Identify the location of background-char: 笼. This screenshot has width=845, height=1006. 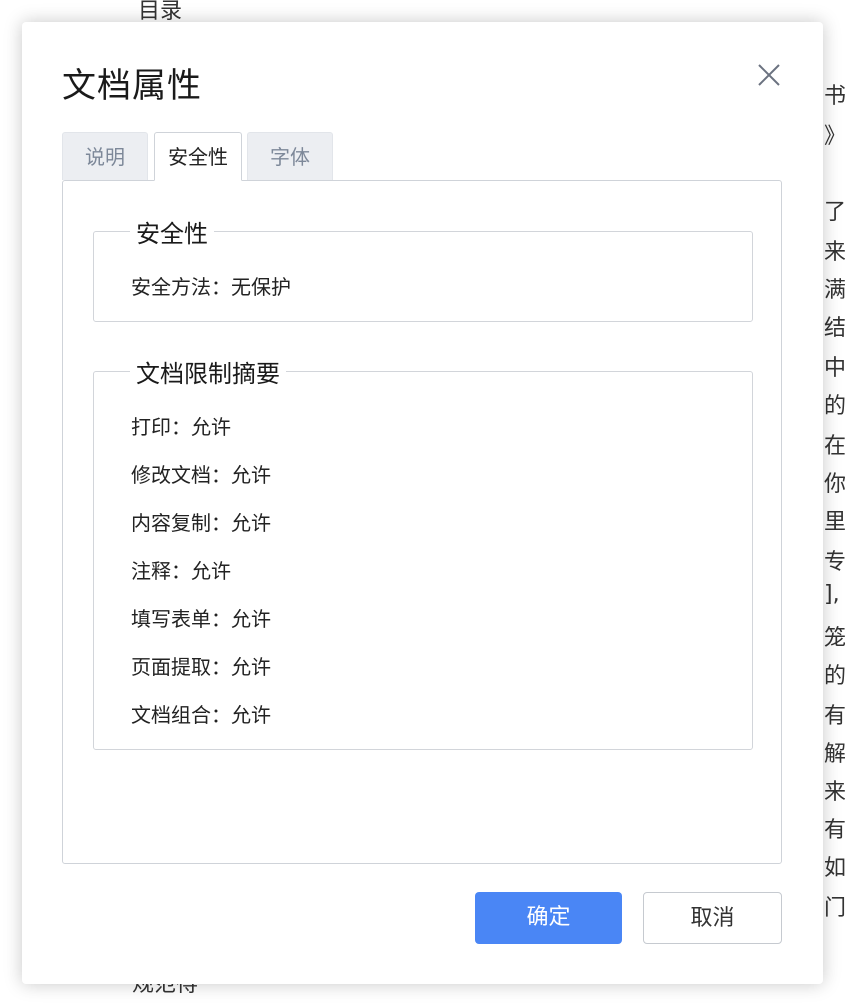
(834, 638).